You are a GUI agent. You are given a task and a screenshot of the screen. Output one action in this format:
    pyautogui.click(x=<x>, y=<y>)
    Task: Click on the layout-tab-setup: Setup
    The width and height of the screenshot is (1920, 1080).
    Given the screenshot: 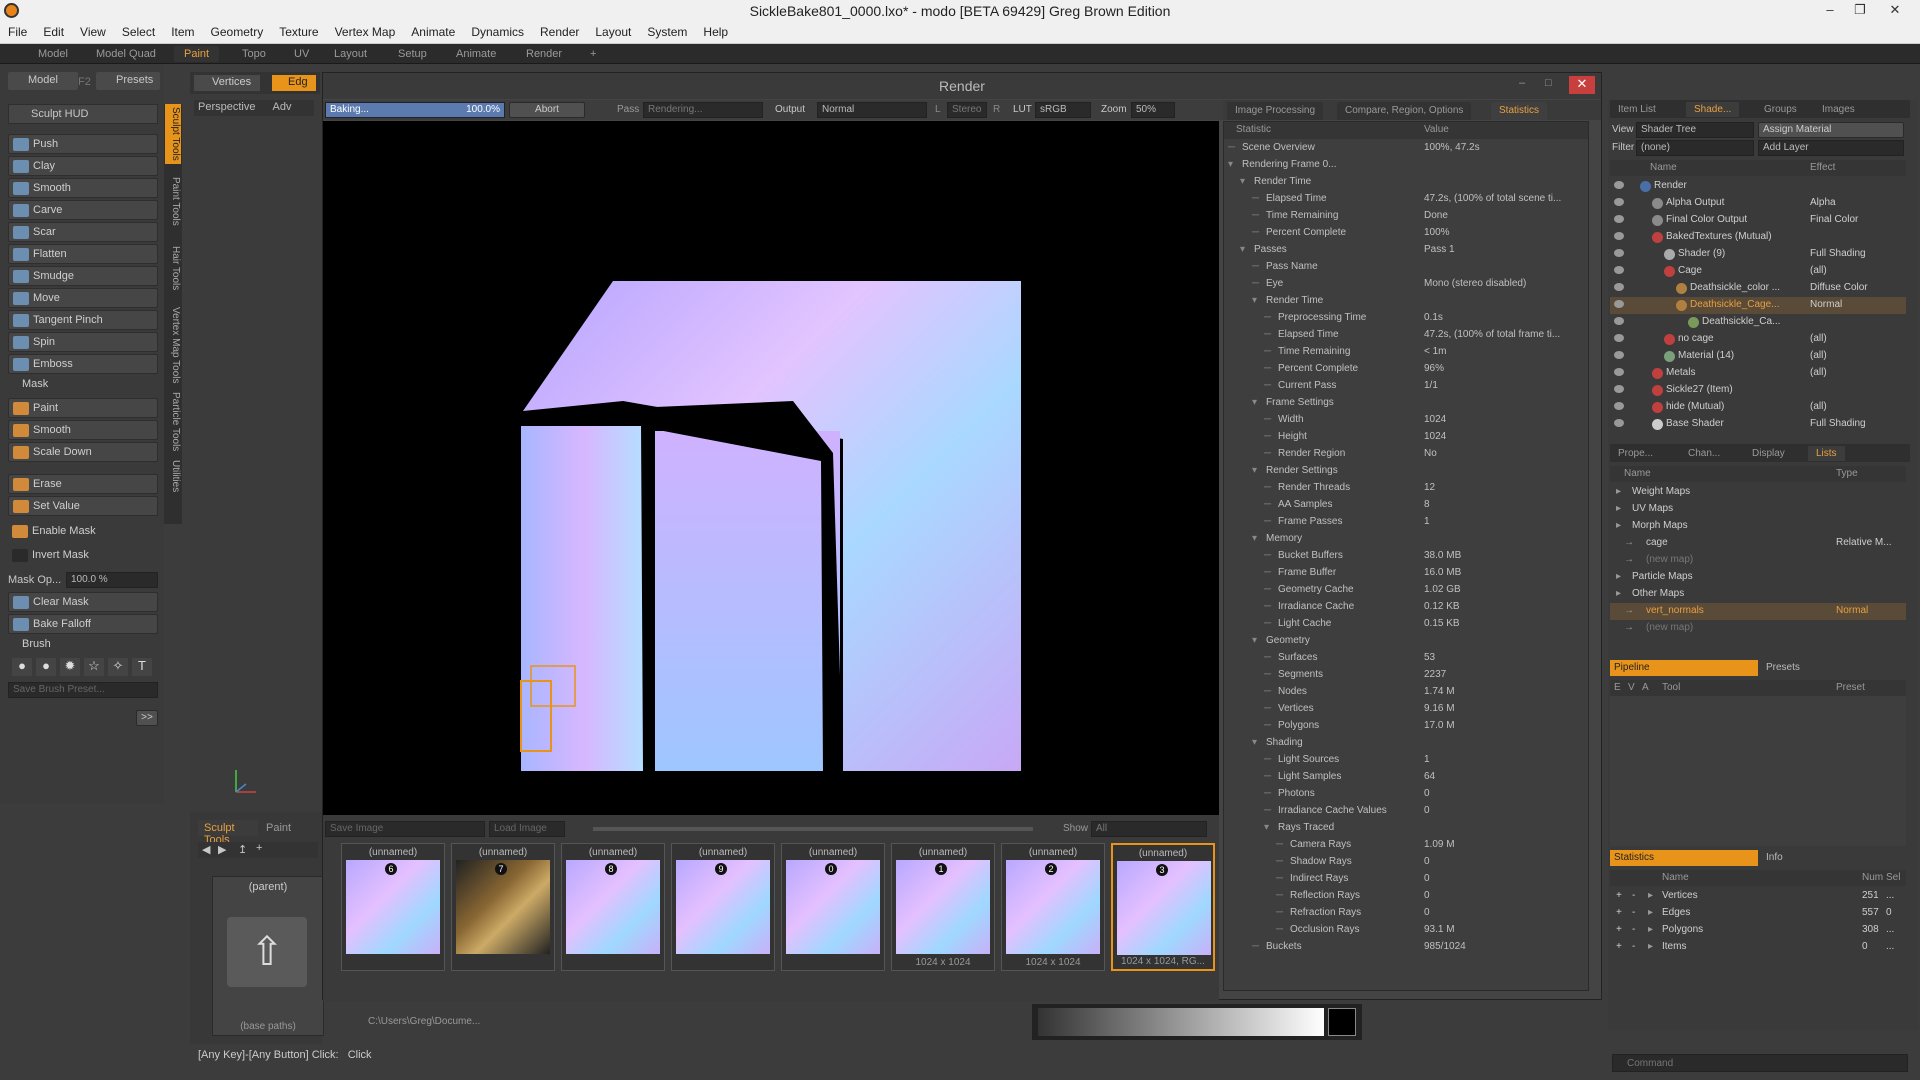 What is the action you would take?
    pyautogui.click(x=412, y=54)
    